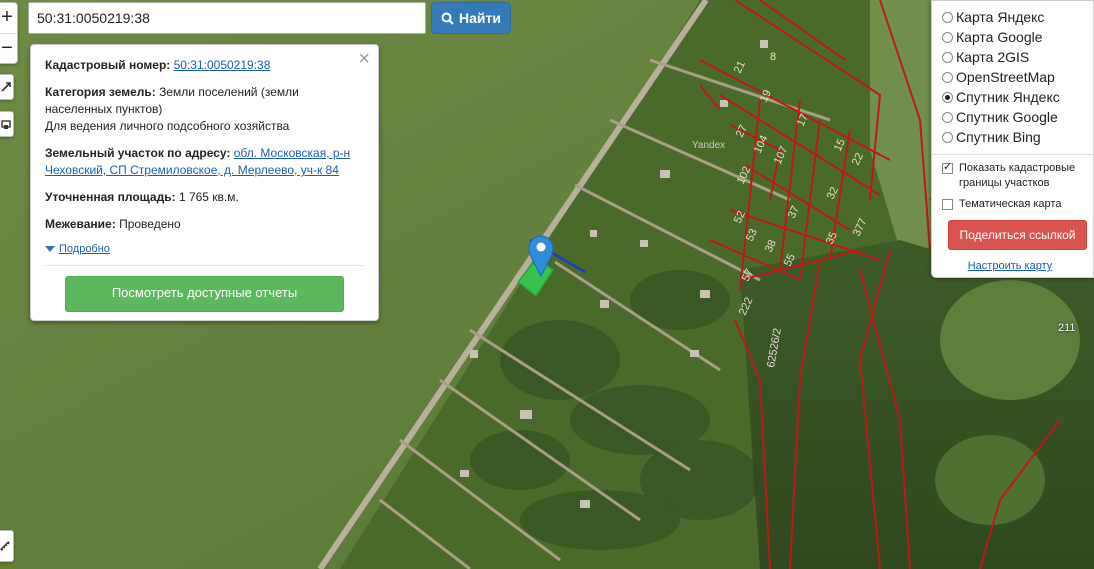 The image size is (1094, 569). I want to click on zoom-in-button: +, so click(8, 18).